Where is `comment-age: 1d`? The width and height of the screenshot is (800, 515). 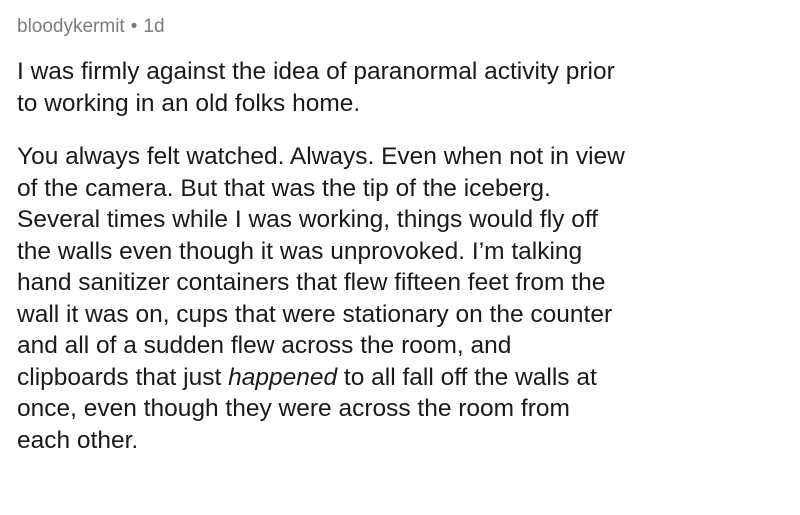 comment-age: 1d is located at coordinates (154, 26).